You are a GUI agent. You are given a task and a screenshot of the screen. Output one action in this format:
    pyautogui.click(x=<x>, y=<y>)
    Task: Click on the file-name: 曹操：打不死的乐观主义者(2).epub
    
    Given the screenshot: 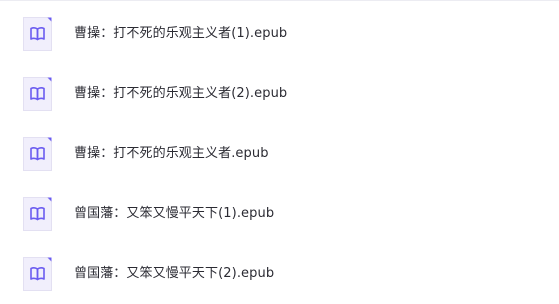 What is the action you would take?
    pyautogui.click(x=181, y=93)
    